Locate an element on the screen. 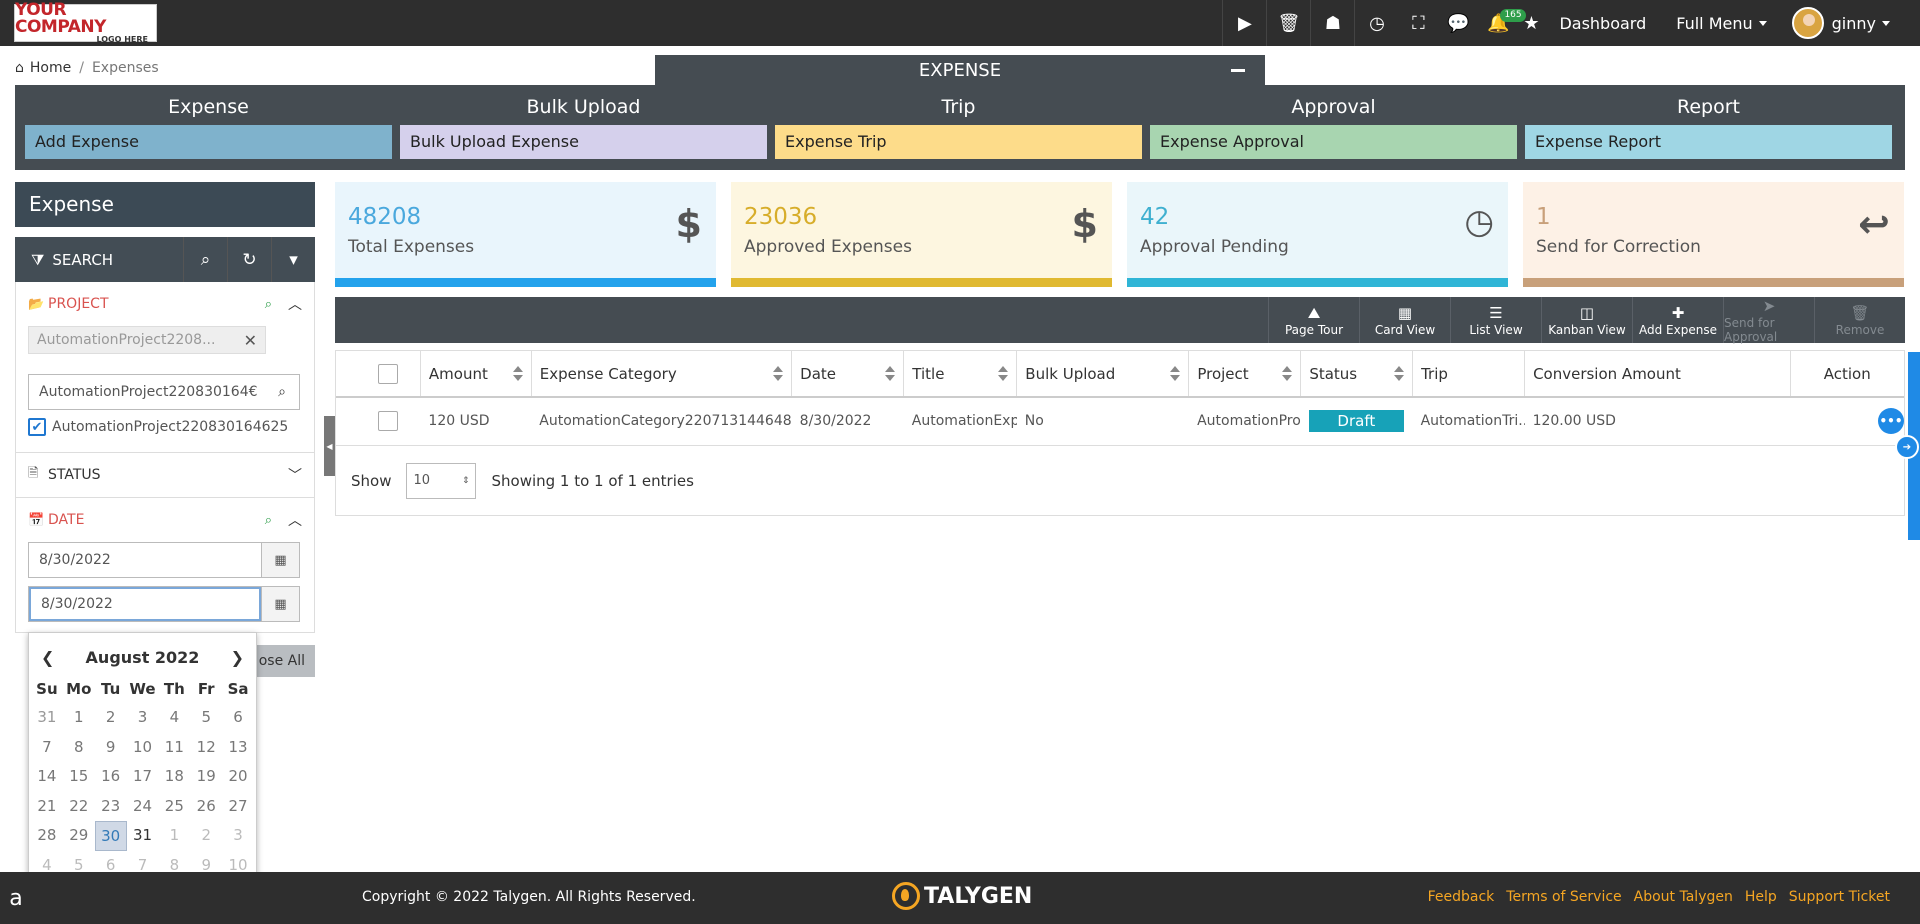 Image resolution: width=1920 pixels, height=924 pixels. breadcrumb-home: Home is located at coordinates (50, 68).